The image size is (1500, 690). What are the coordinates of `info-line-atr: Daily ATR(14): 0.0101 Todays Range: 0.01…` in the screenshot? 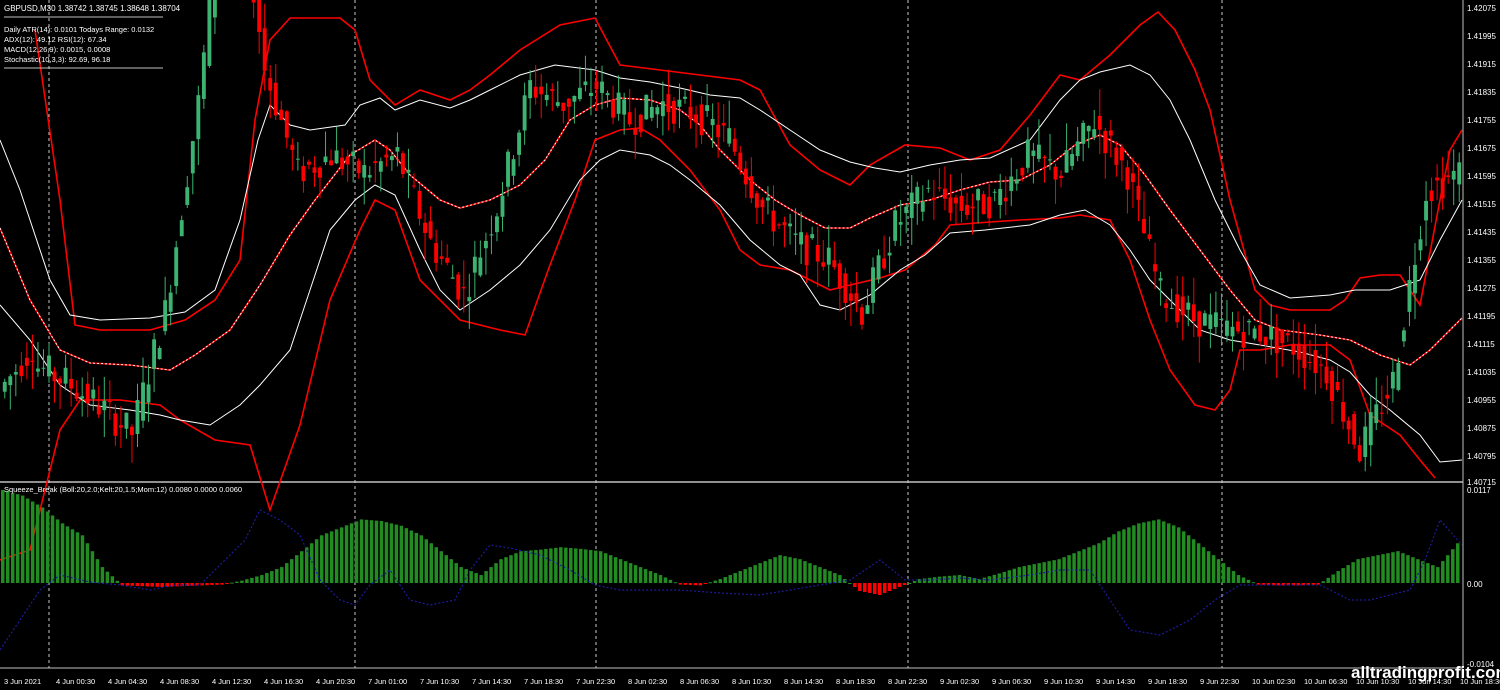 It's located at (79, 29).